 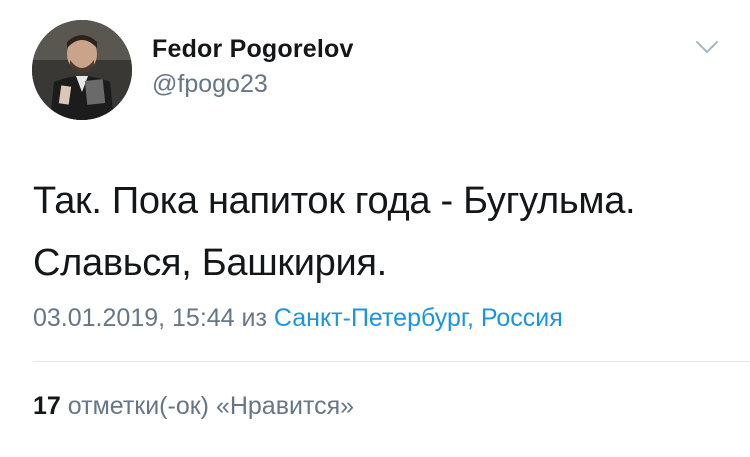 What do you see at coordinates (211, 406) in the screenshot?
I see `likes-label: отметки(-ок) «Нравится»` at bounding box center [211, 406].